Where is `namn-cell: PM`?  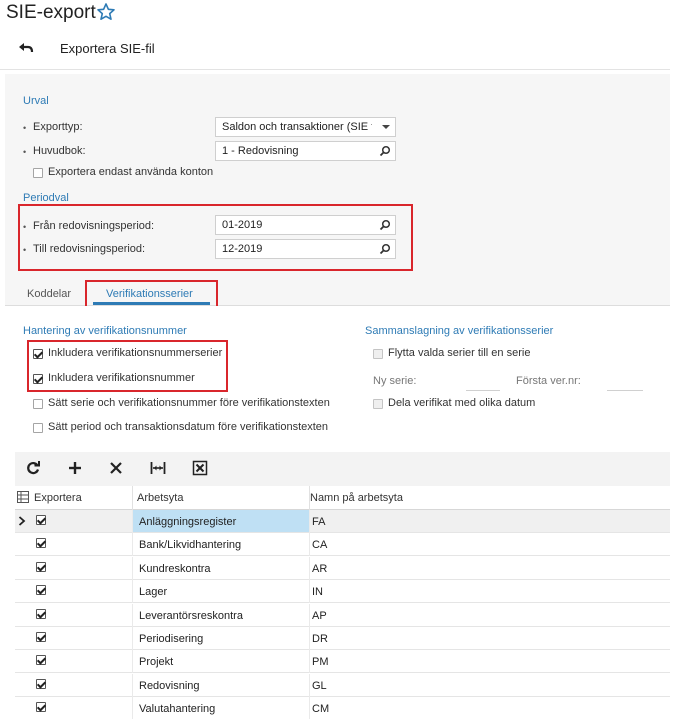
namn-cell: PM is located at coordinates (320, 662).